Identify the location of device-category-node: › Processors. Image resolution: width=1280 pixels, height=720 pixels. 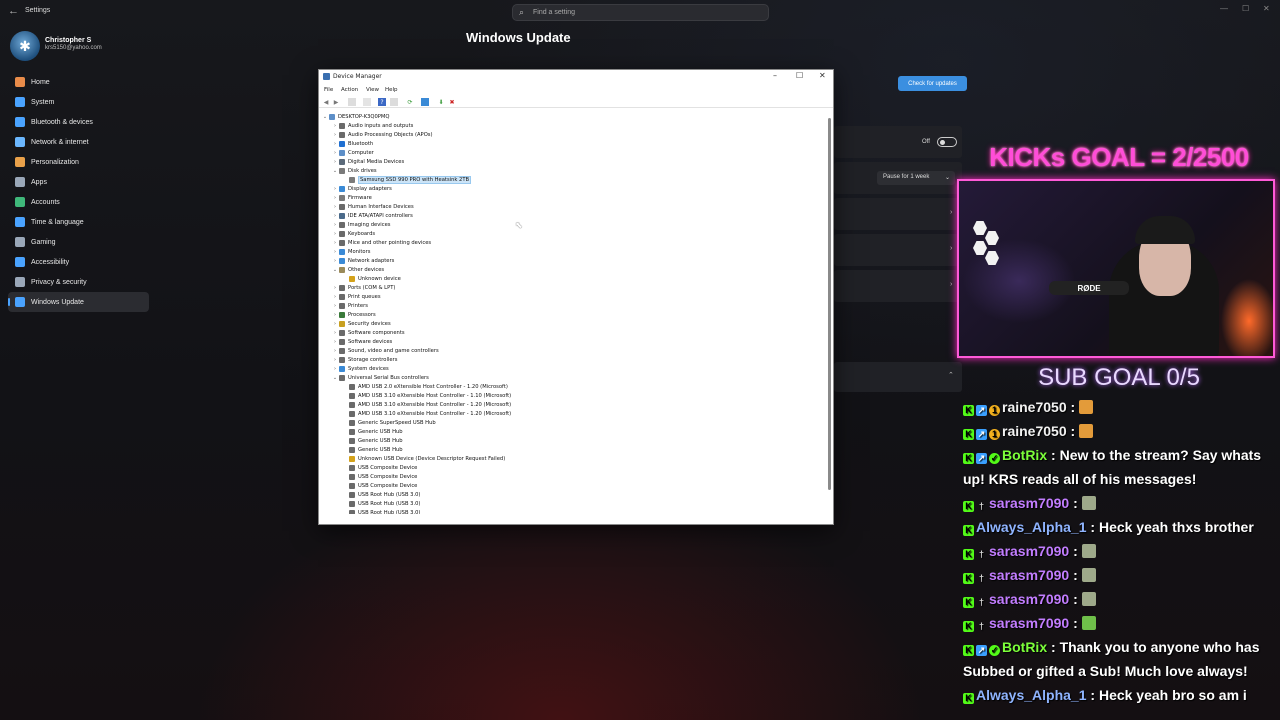
(353, 314).